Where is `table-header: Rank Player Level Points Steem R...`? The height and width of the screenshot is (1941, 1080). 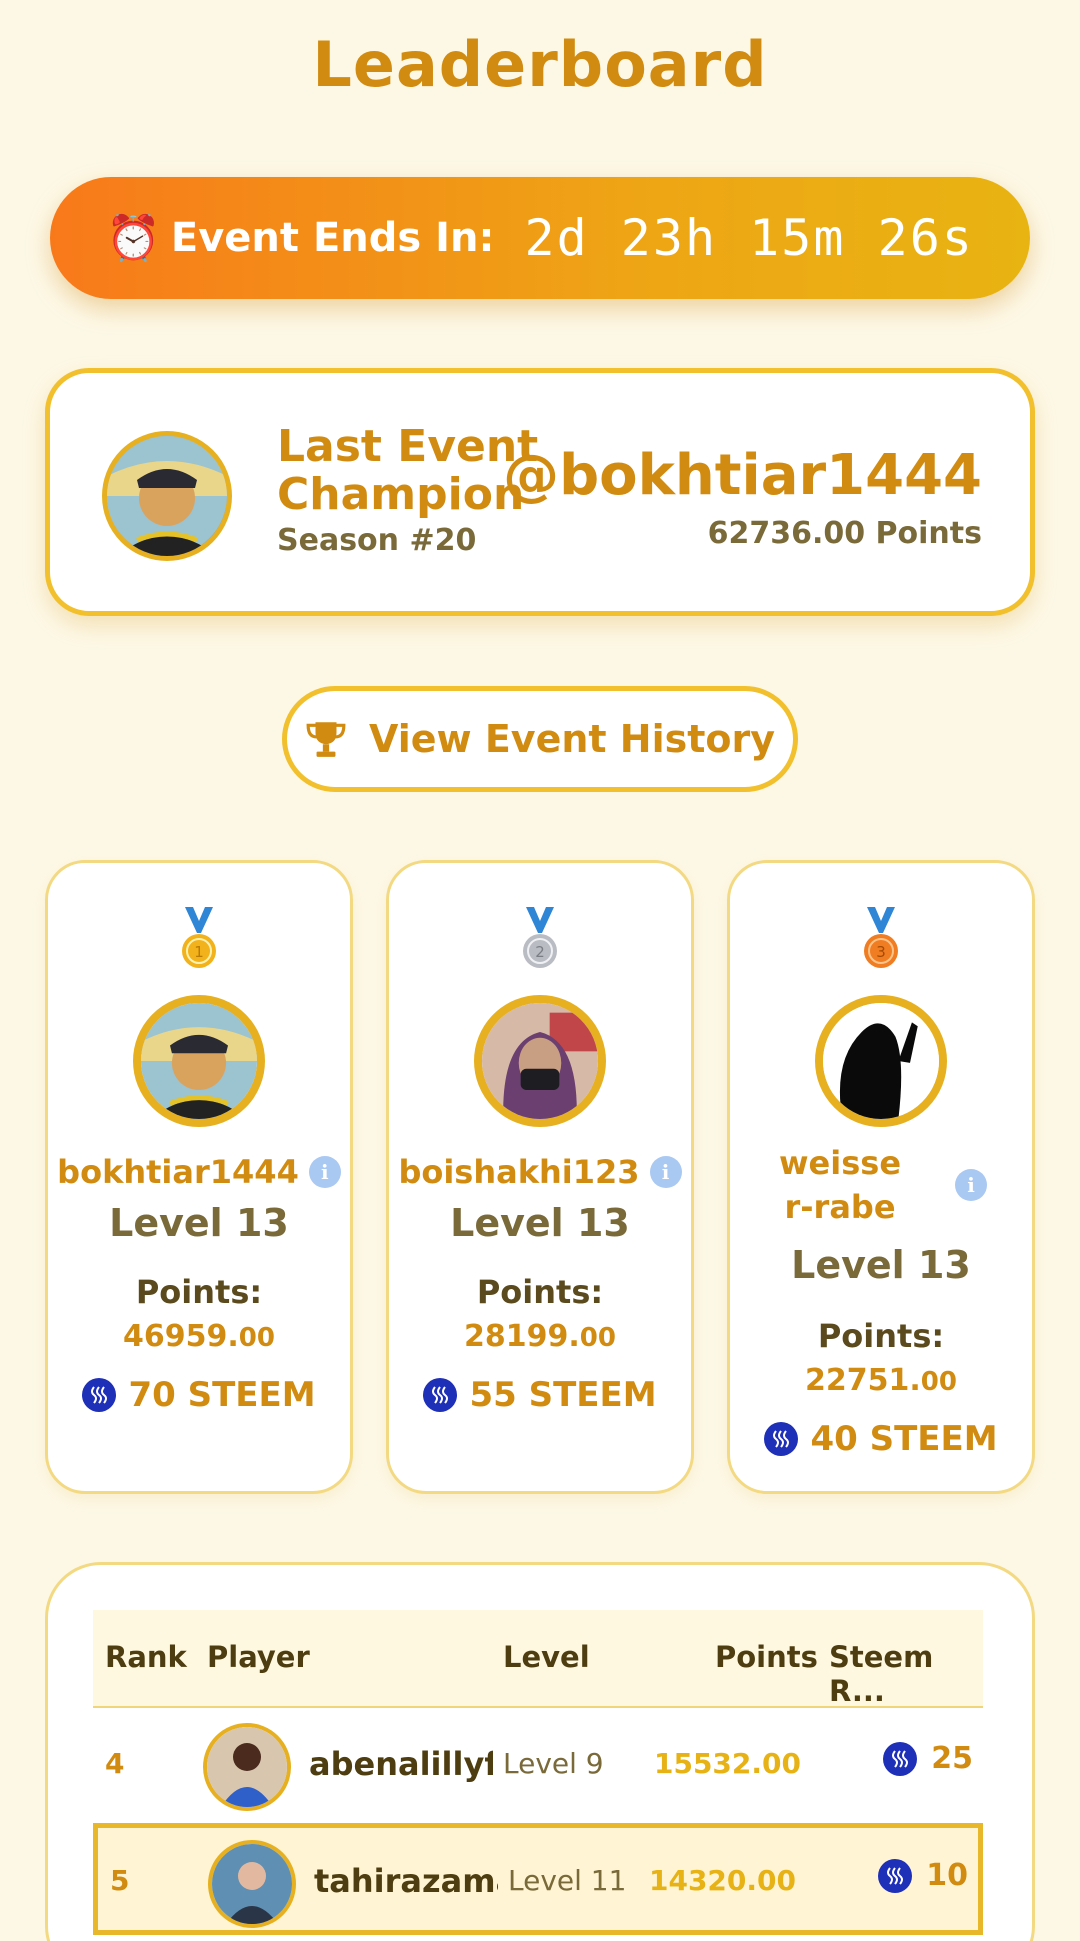
table-header: Rank Player Level Points Steem R... is located at coordinates (538, 1659).